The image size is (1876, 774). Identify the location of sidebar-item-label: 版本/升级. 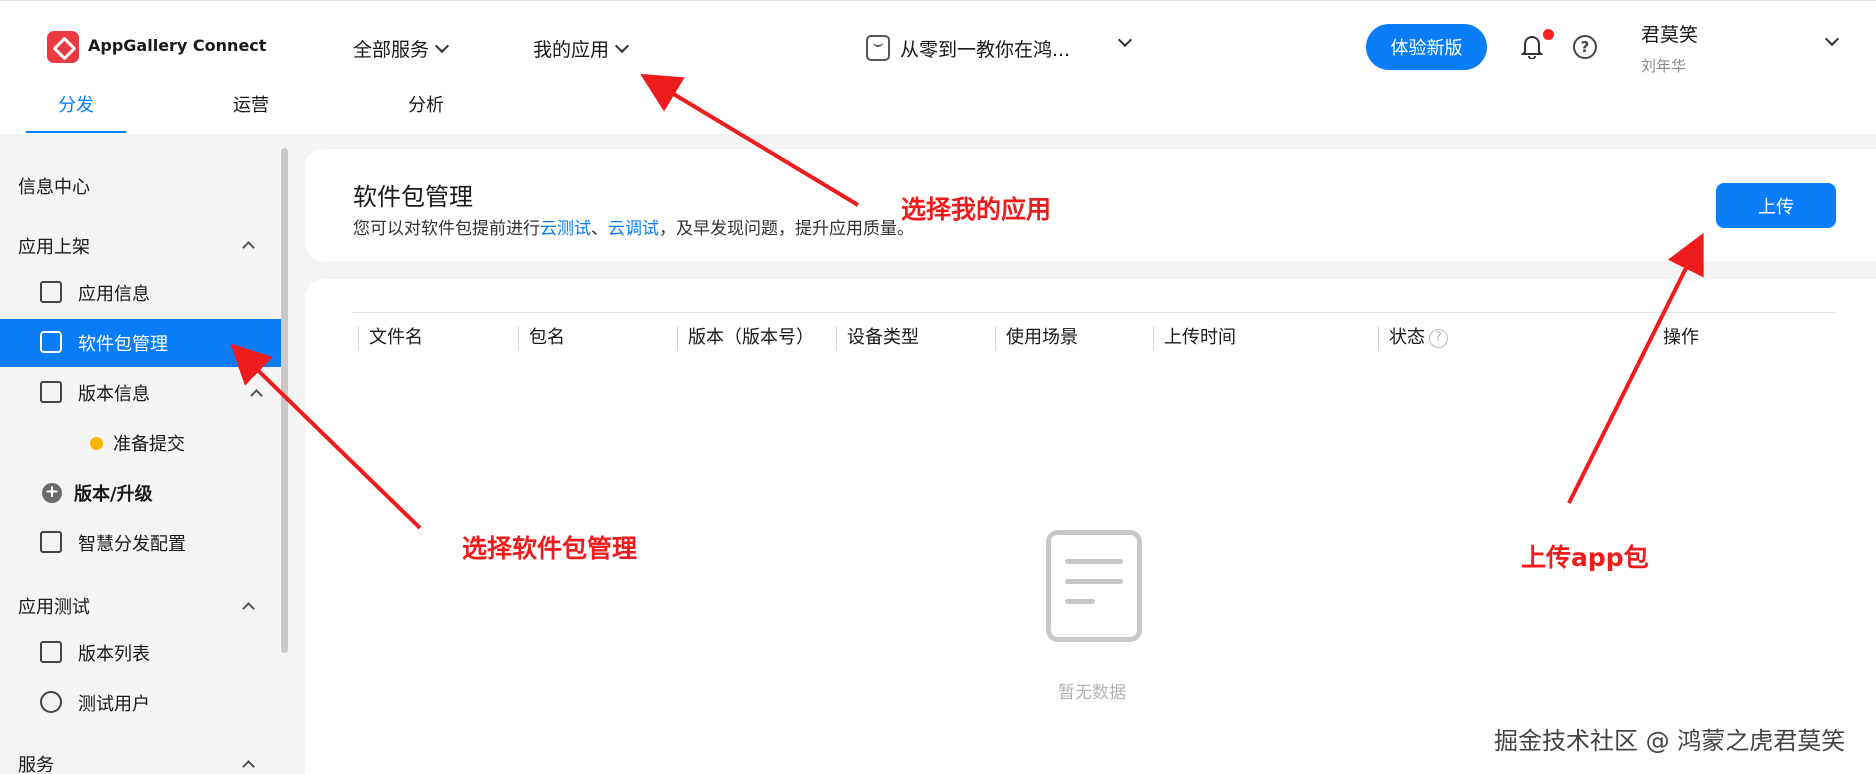
(113, 494).